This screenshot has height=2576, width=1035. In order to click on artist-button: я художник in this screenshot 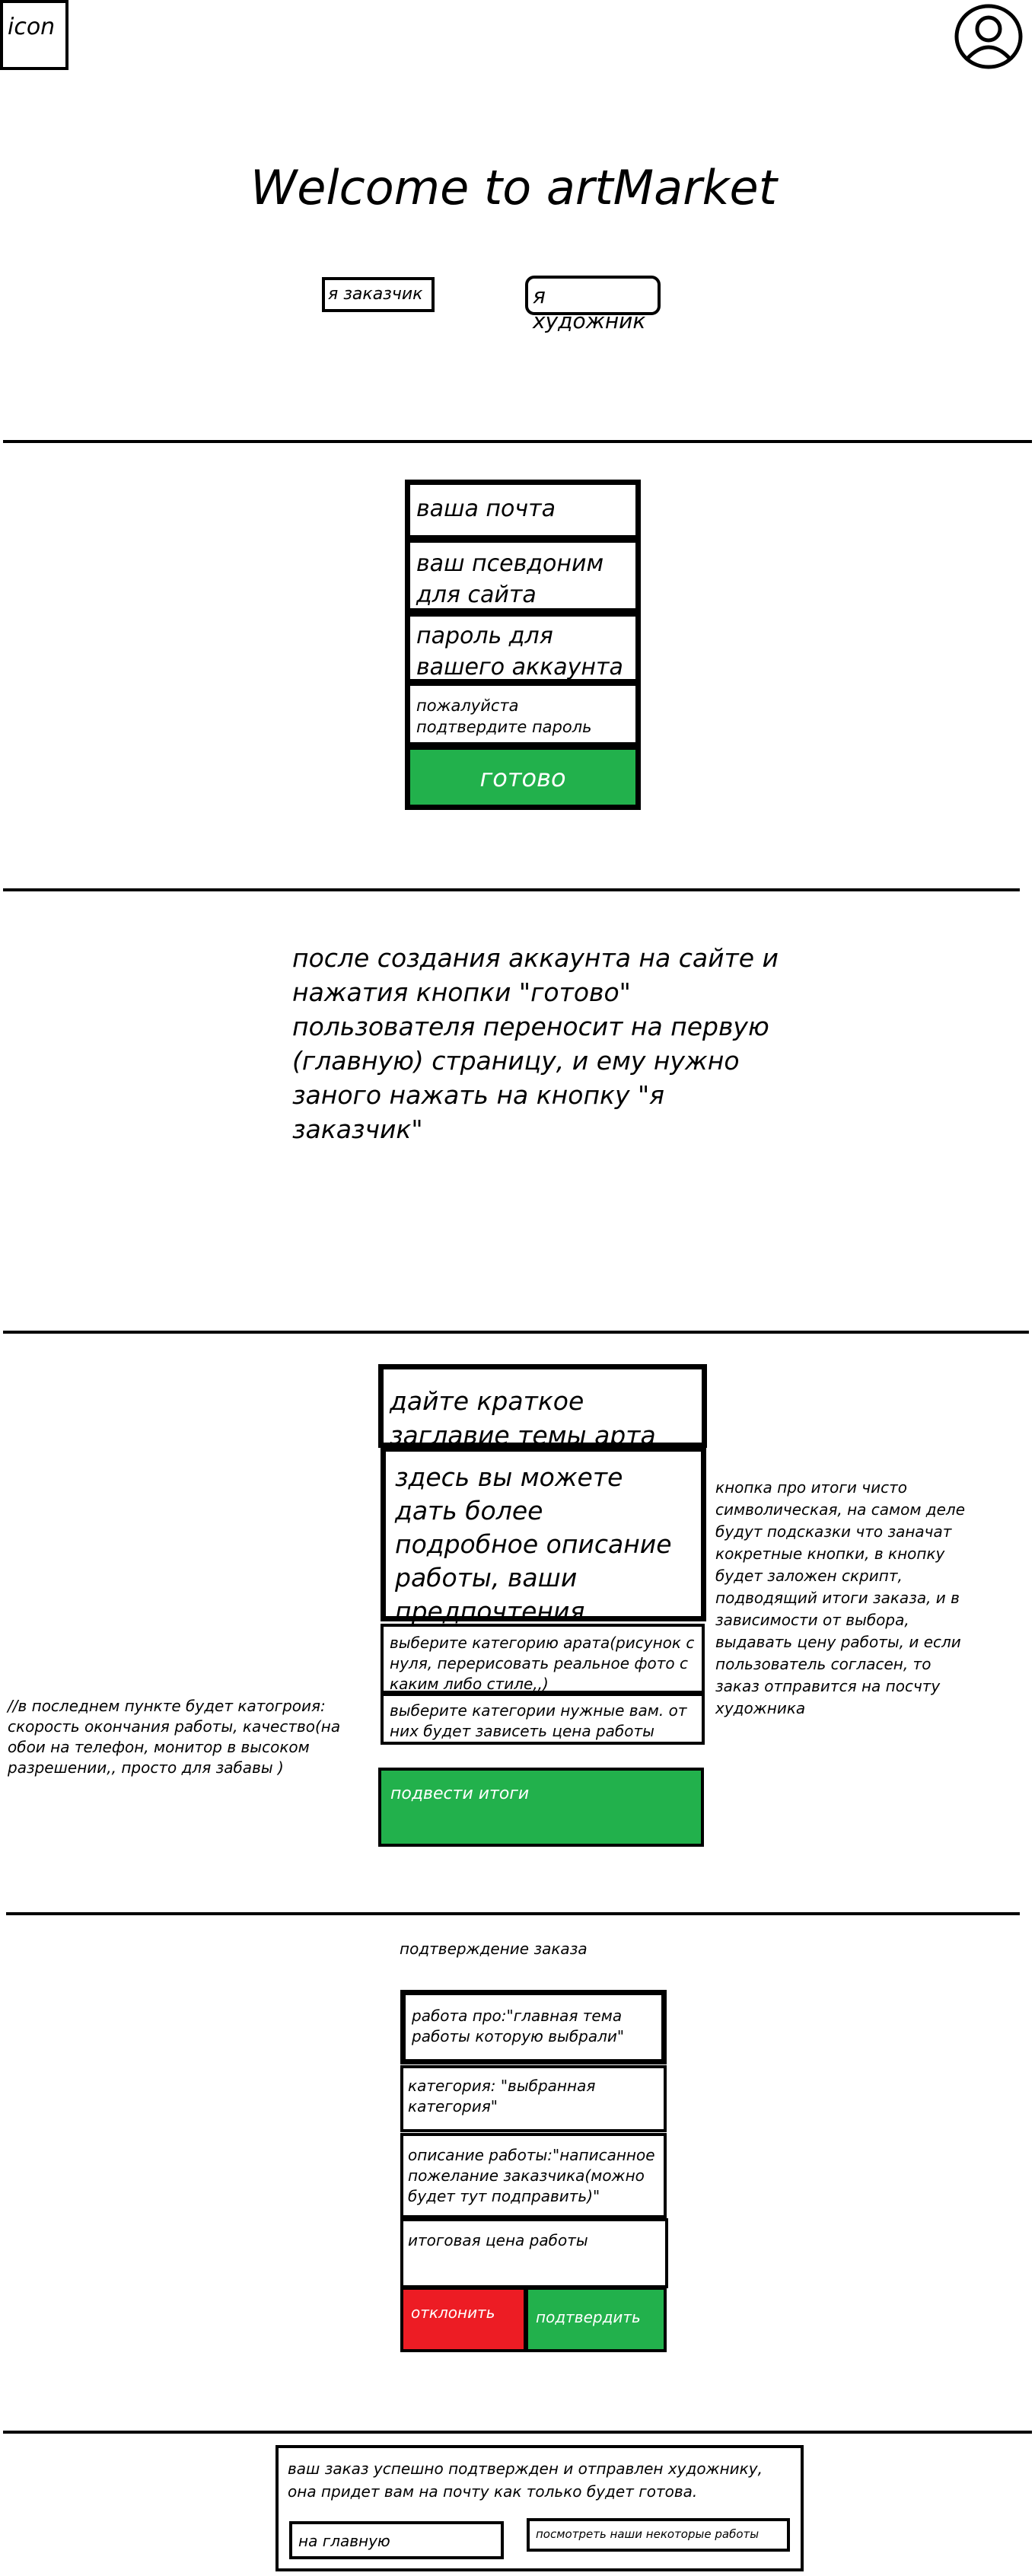, I will do `click(593, 304)`.